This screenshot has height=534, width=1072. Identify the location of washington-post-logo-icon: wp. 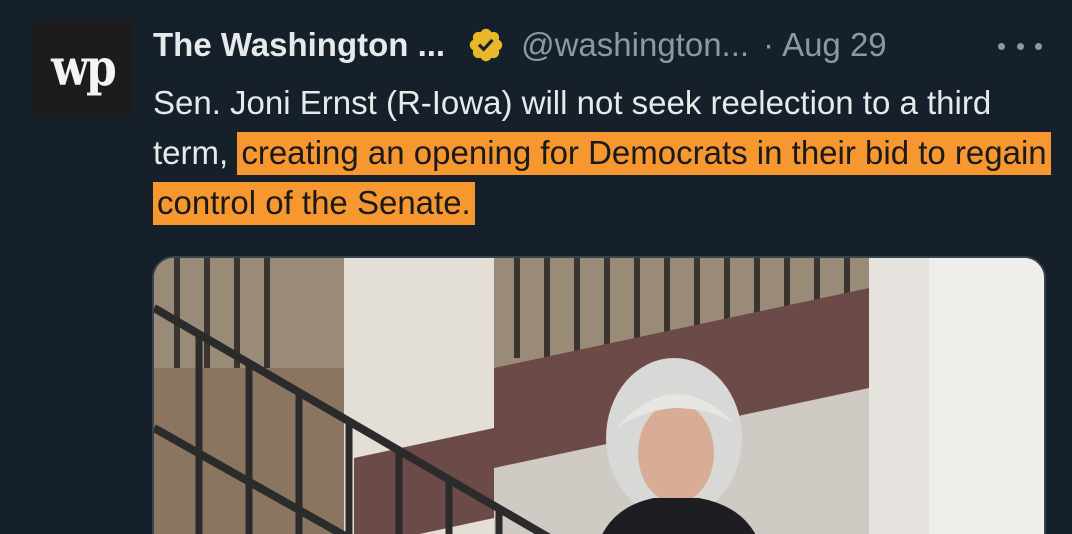
(84, 68).